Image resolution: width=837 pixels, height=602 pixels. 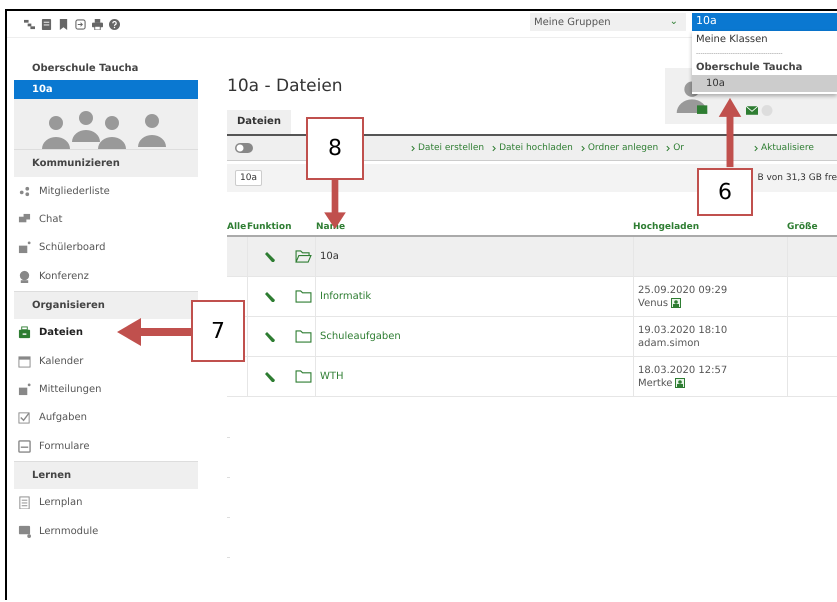 What do you see at coordinates (38, 219) in the screenshot?
I see `sidebar-item: Chat` at bounding box center [38, 219].